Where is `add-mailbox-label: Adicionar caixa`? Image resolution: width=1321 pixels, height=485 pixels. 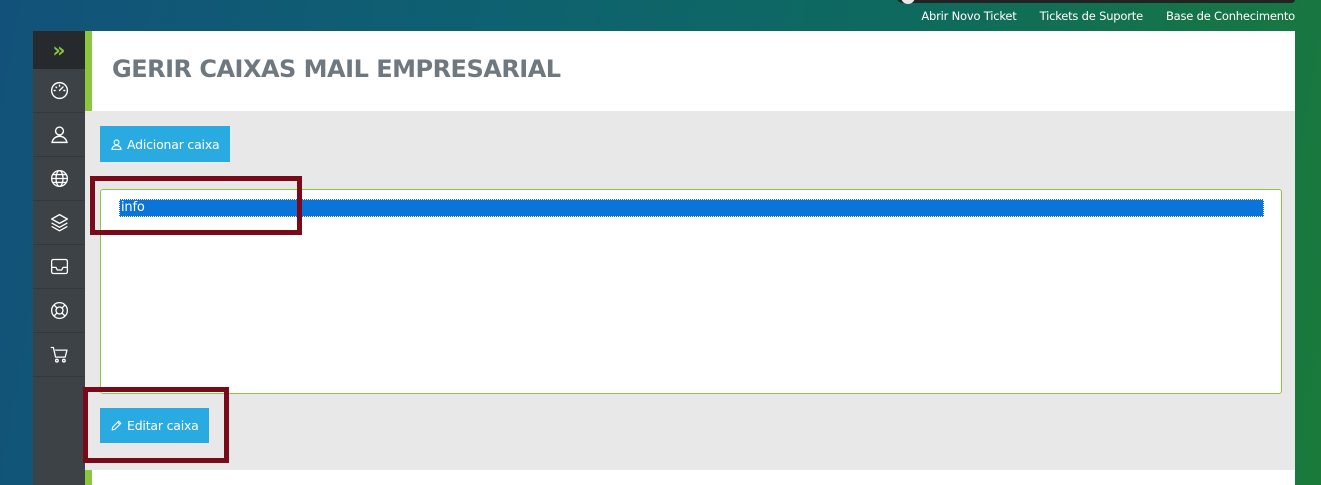
add-mailbox-label: Adicionar caixa is located at coordinates (173, 144).